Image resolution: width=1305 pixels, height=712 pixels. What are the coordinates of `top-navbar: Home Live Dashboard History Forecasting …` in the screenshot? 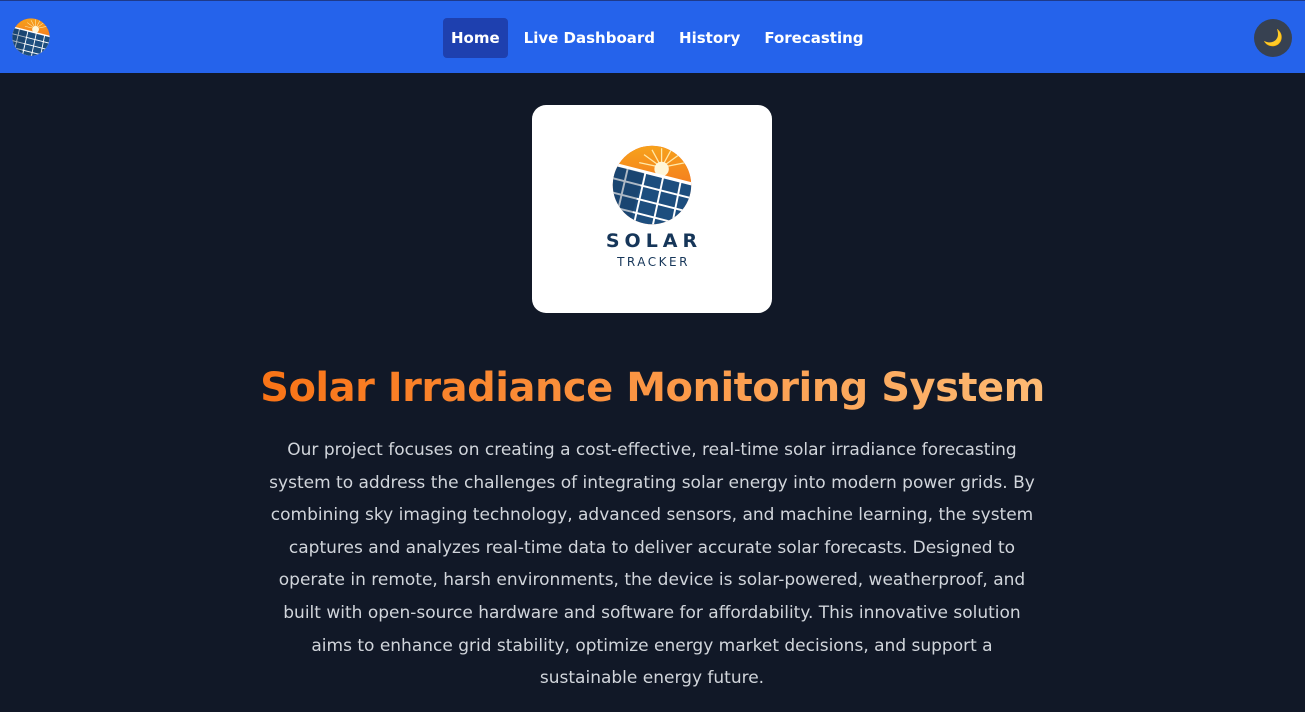 It's located at (652, 36).